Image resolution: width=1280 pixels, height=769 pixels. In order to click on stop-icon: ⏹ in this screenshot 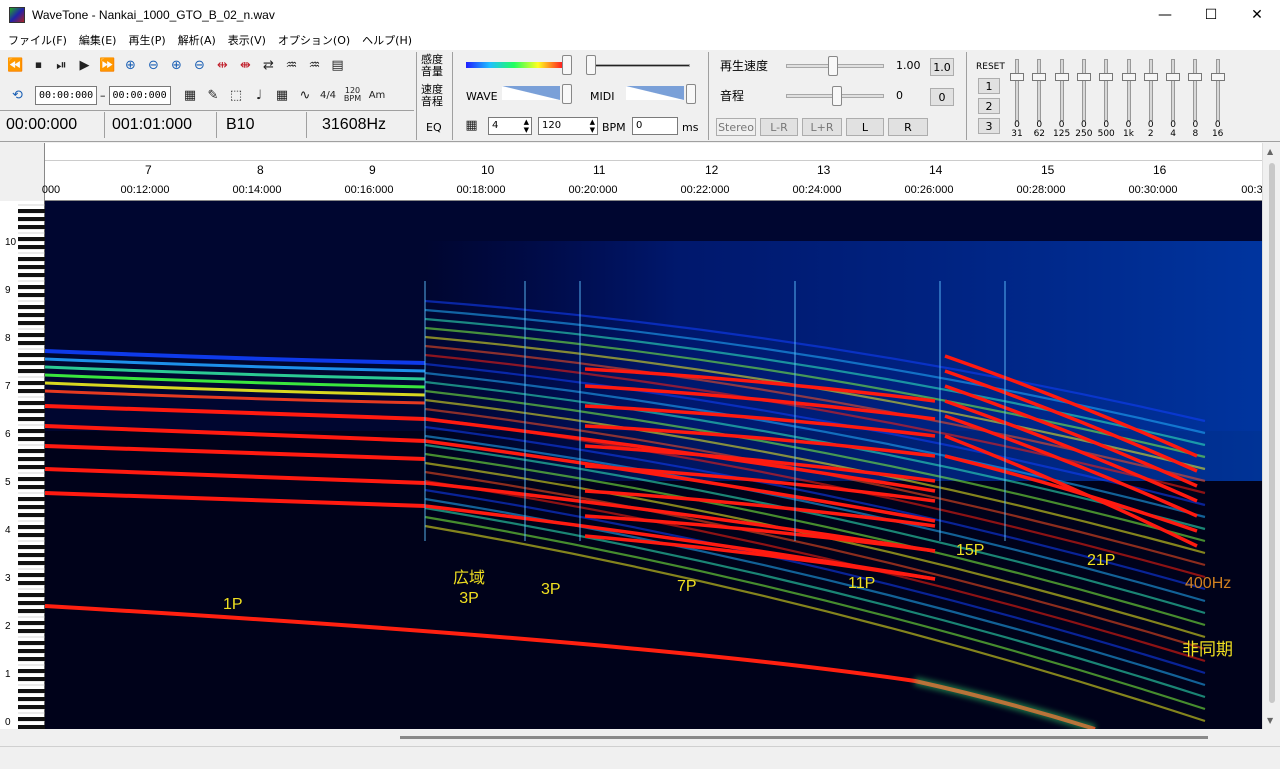, I will do `click(38, 65)`.